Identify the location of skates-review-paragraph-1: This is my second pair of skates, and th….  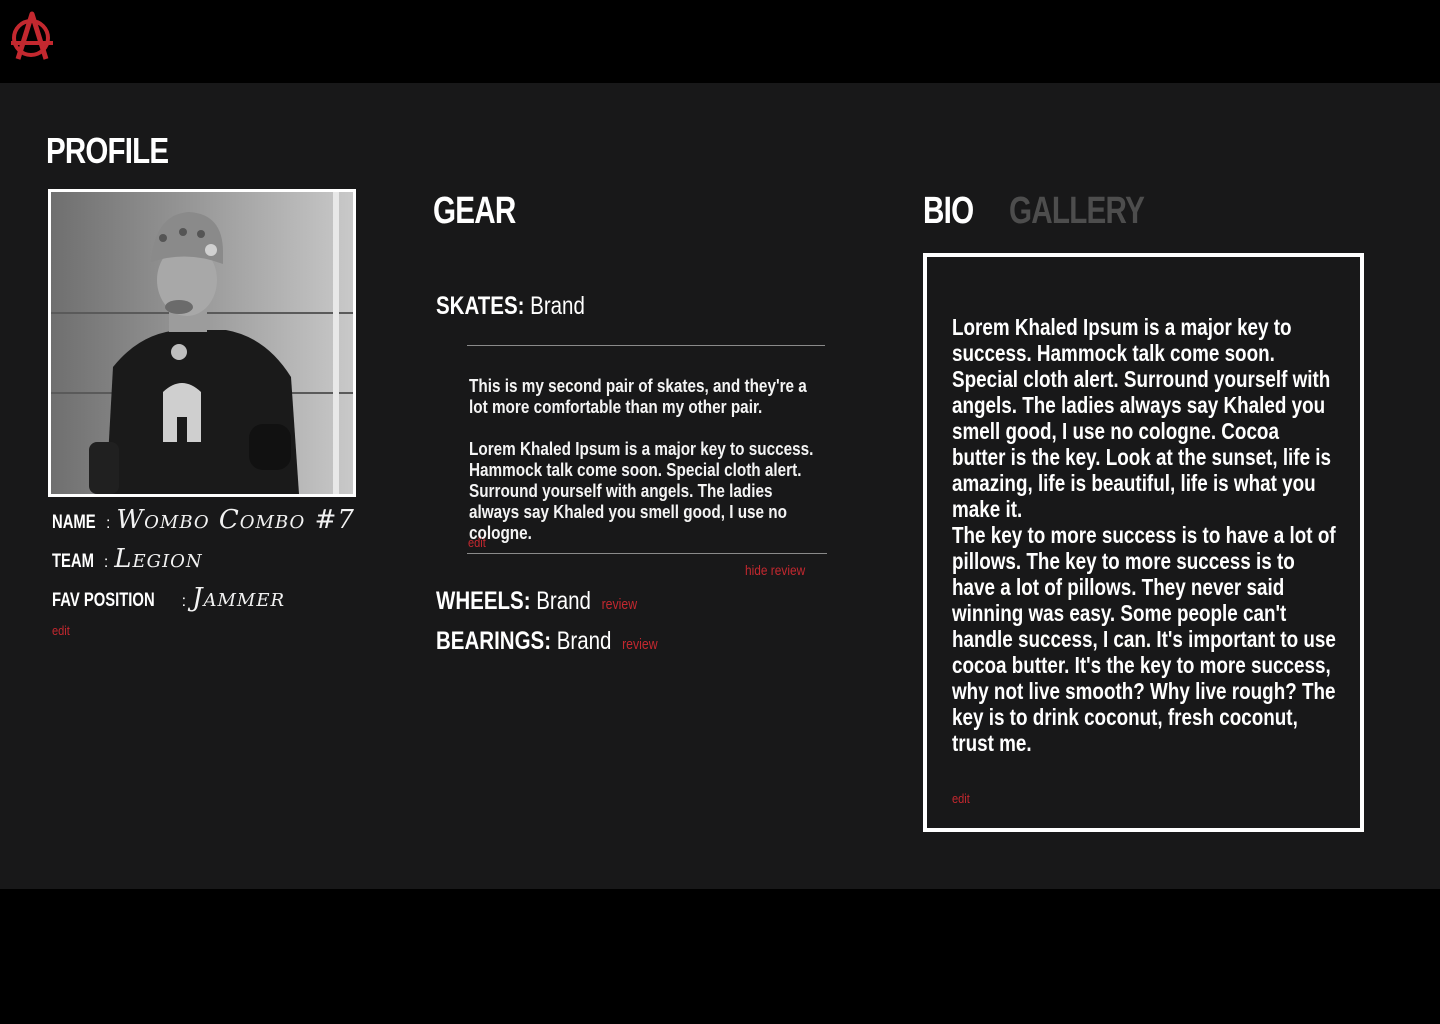
(638, 396).